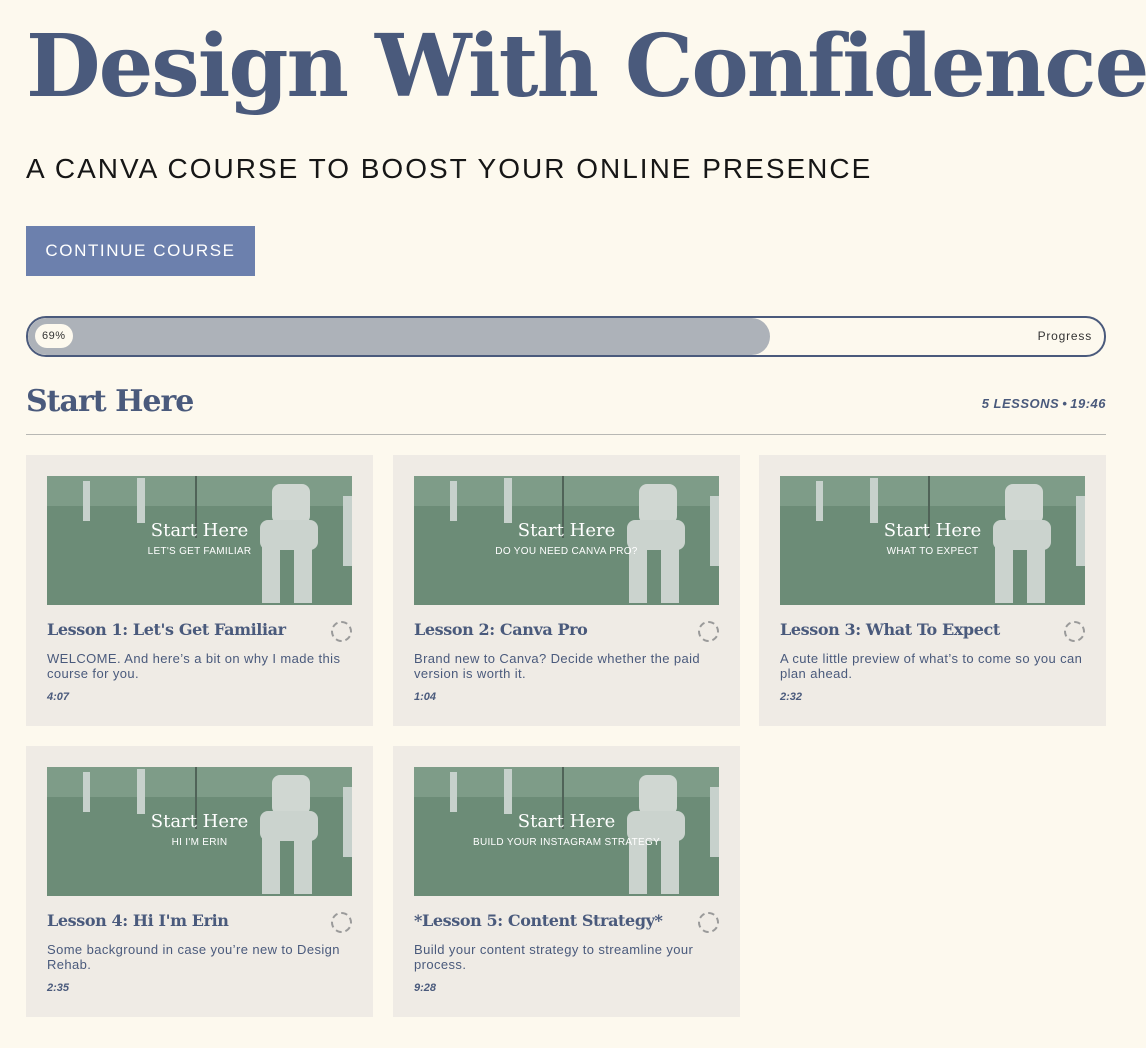 The image size is (1146, 1048). I want to click on course-title: Design With Confidence, so click(586, 66).